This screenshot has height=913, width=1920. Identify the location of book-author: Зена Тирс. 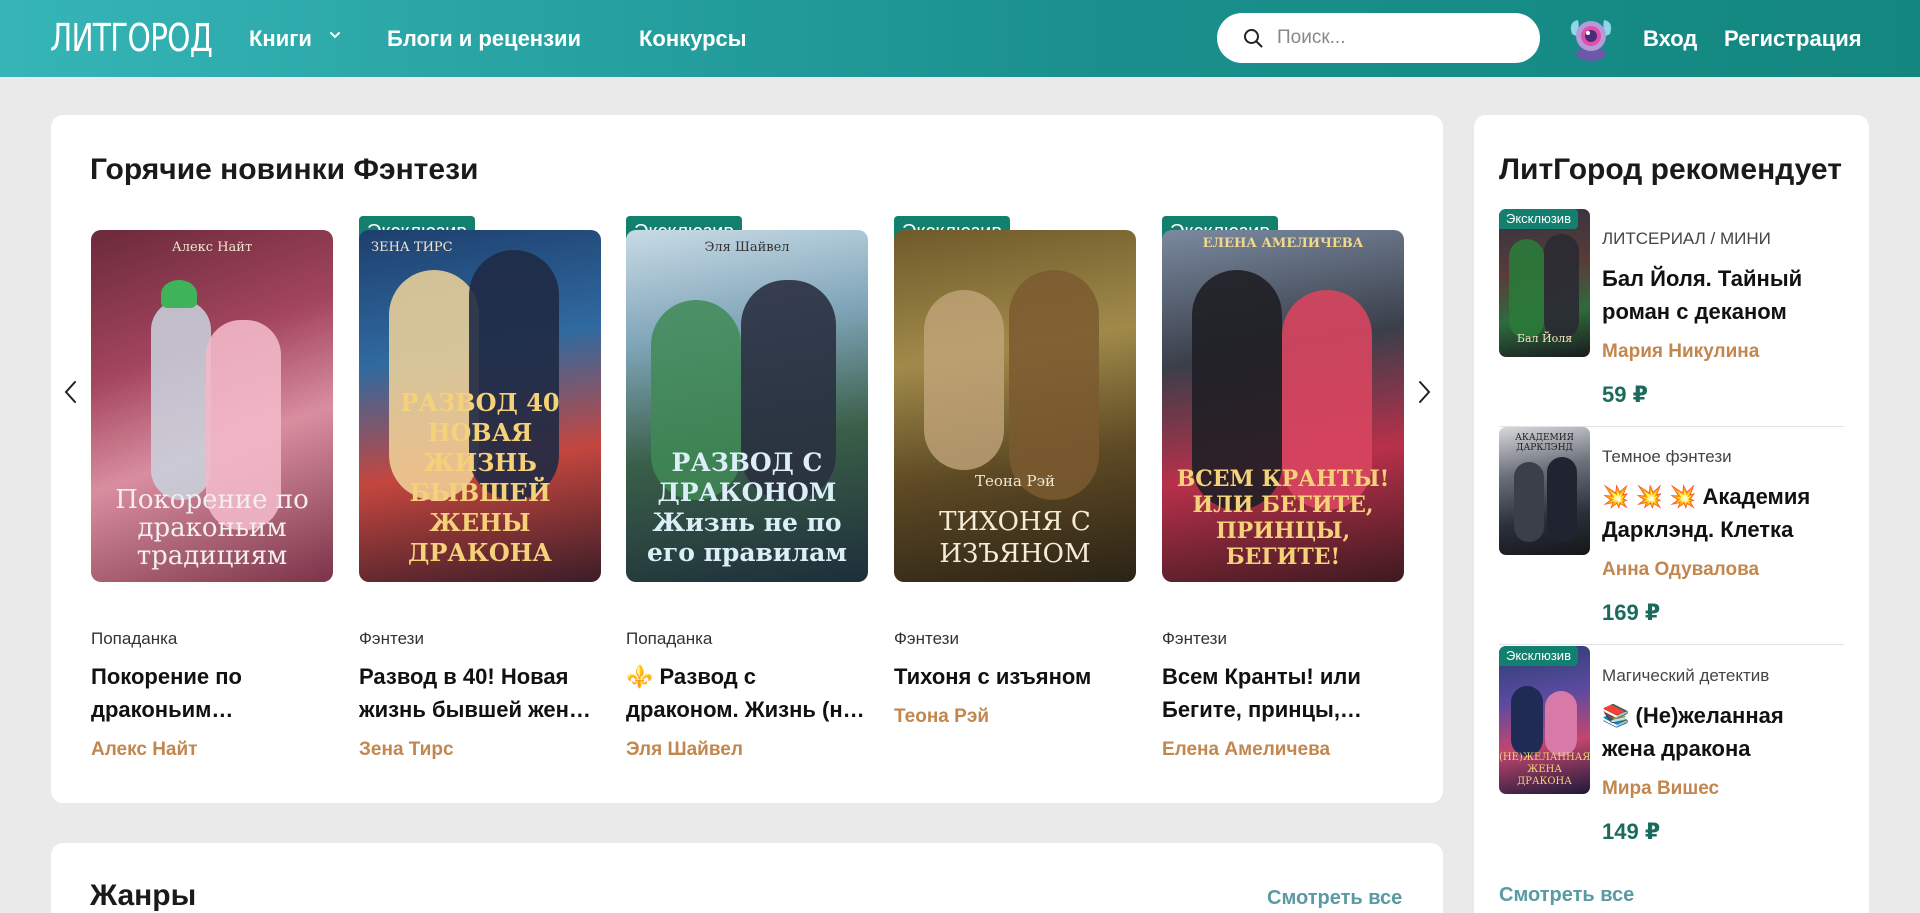
(406, 750).